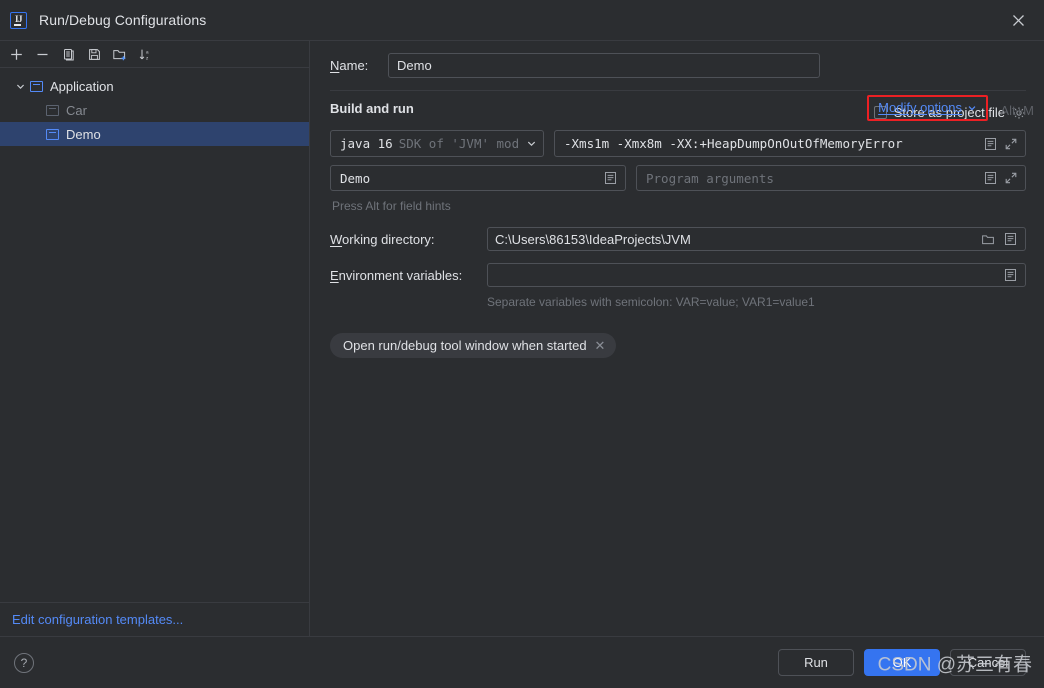 The height and width of the screenshot is (688, 1044). Describe the element at coordinates (396, 275) in the screenshot. I see `environment-variables-label: Environment variables:` at that location.